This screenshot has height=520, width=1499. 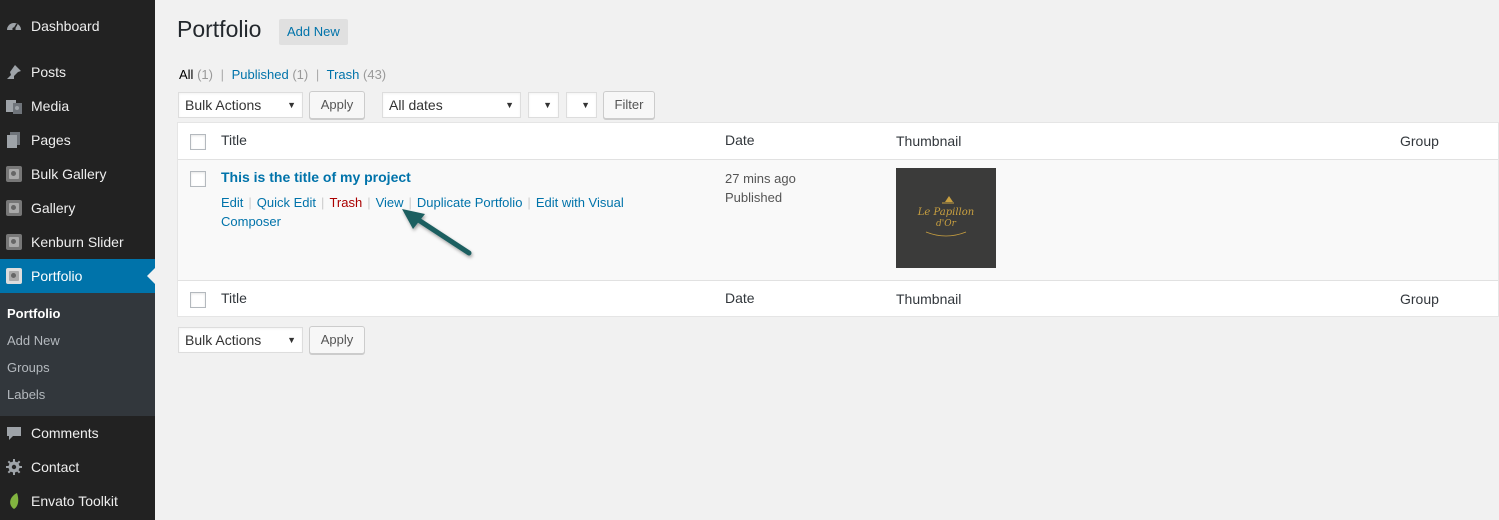 I want to click on dates-value: All dates, so click(x=416, y=105).